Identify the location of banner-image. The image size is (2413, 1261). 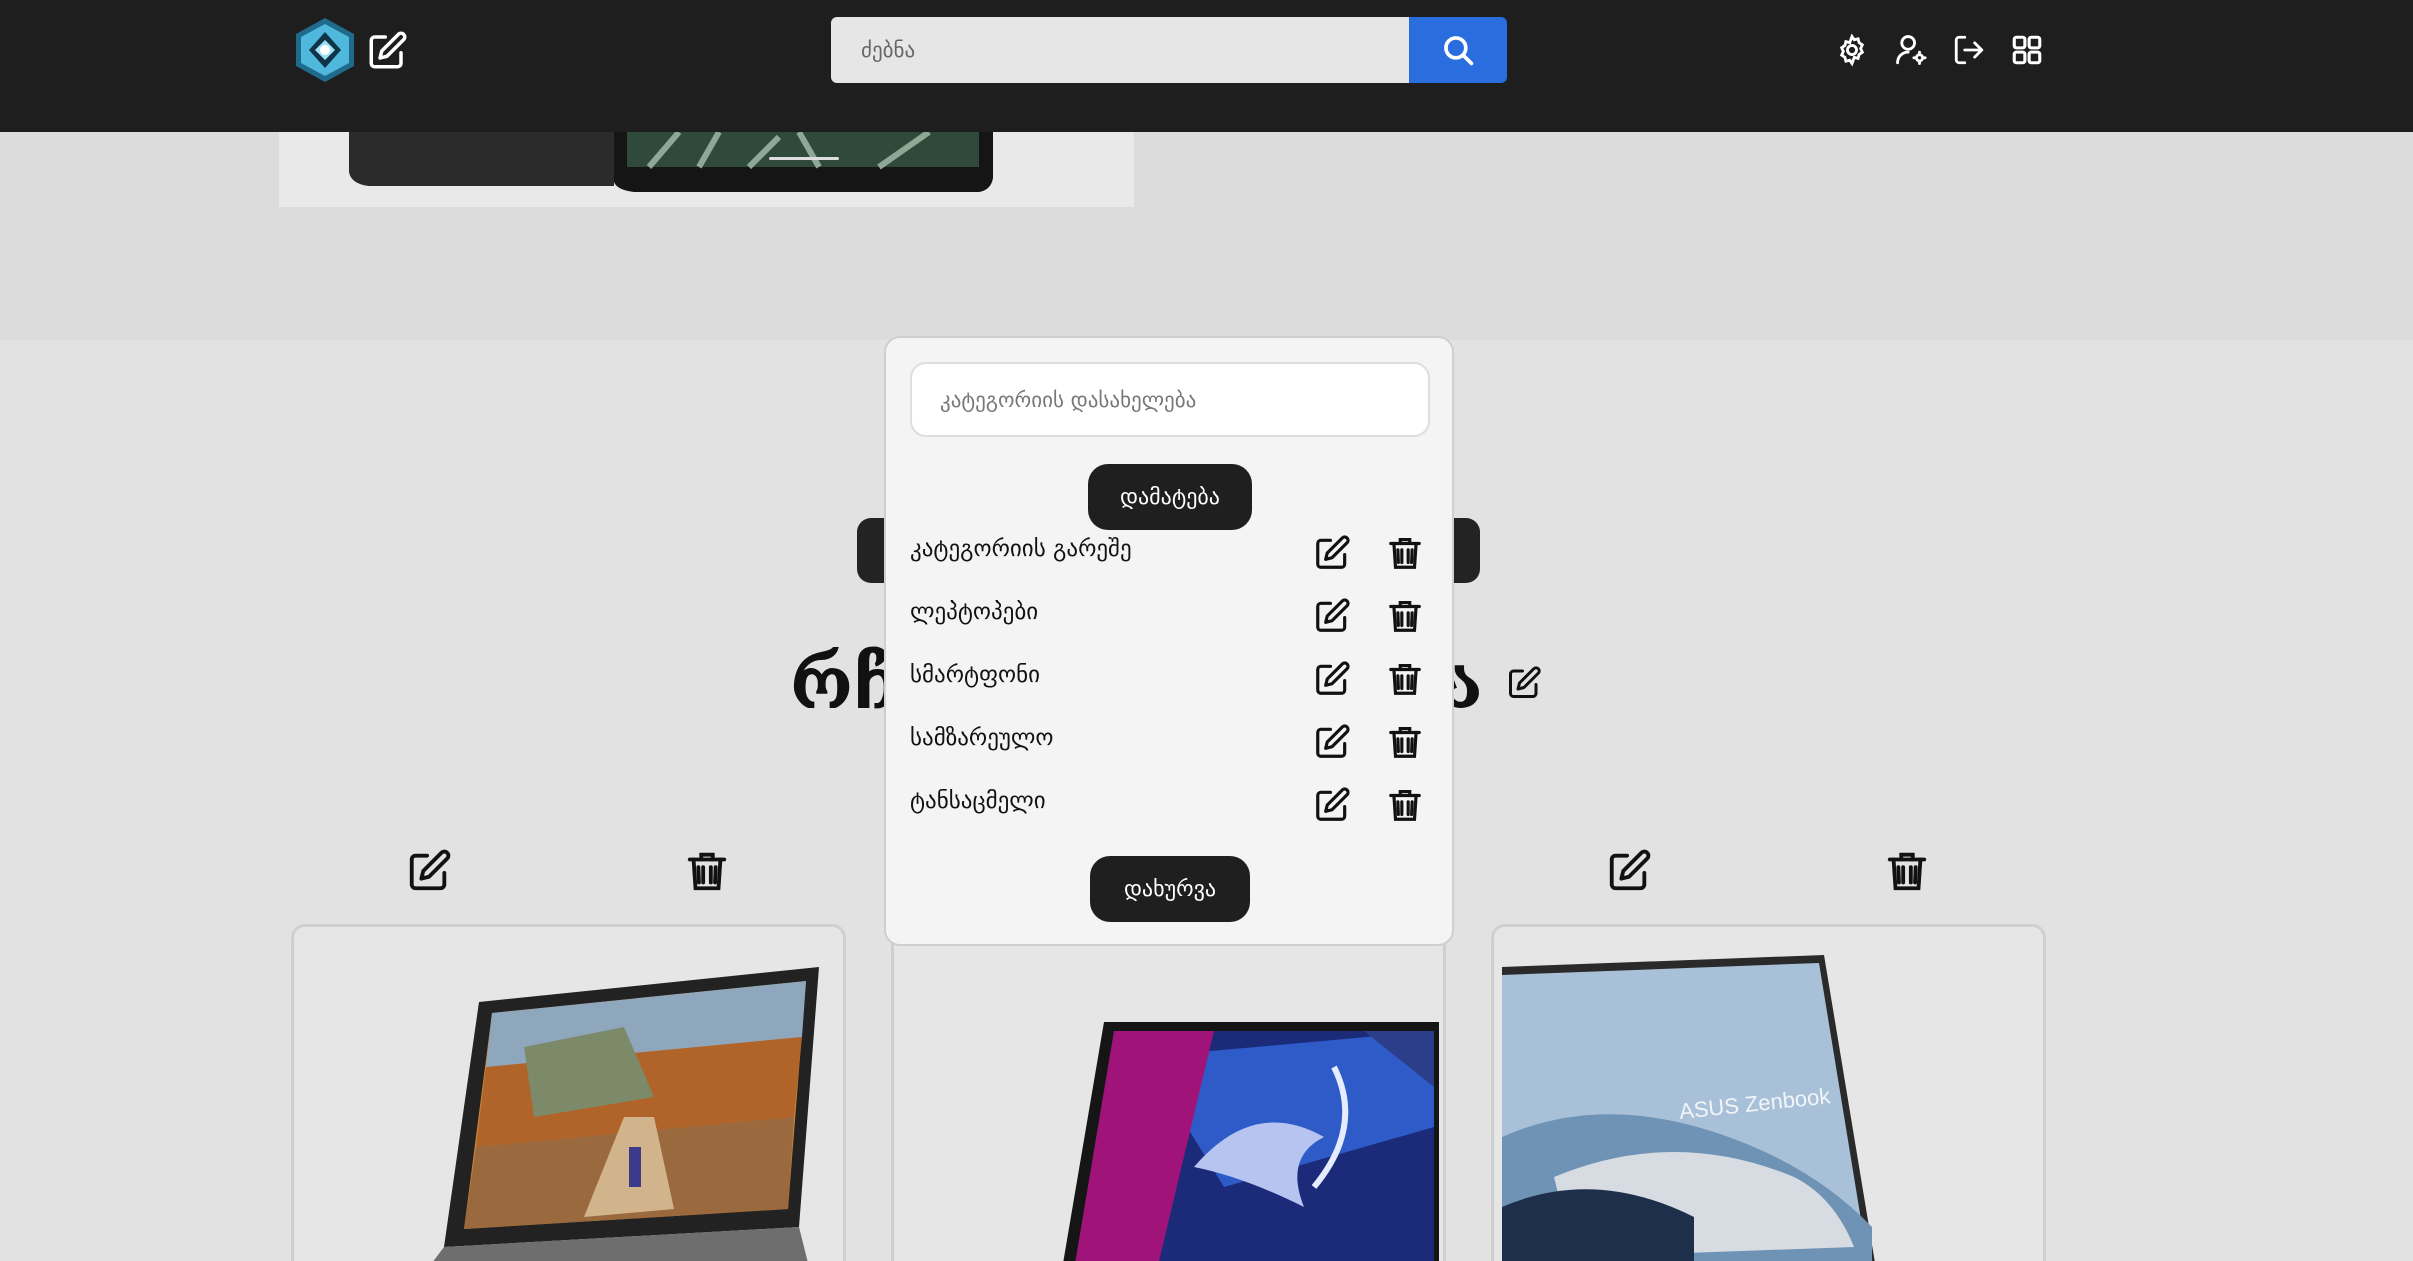
(706, 169).